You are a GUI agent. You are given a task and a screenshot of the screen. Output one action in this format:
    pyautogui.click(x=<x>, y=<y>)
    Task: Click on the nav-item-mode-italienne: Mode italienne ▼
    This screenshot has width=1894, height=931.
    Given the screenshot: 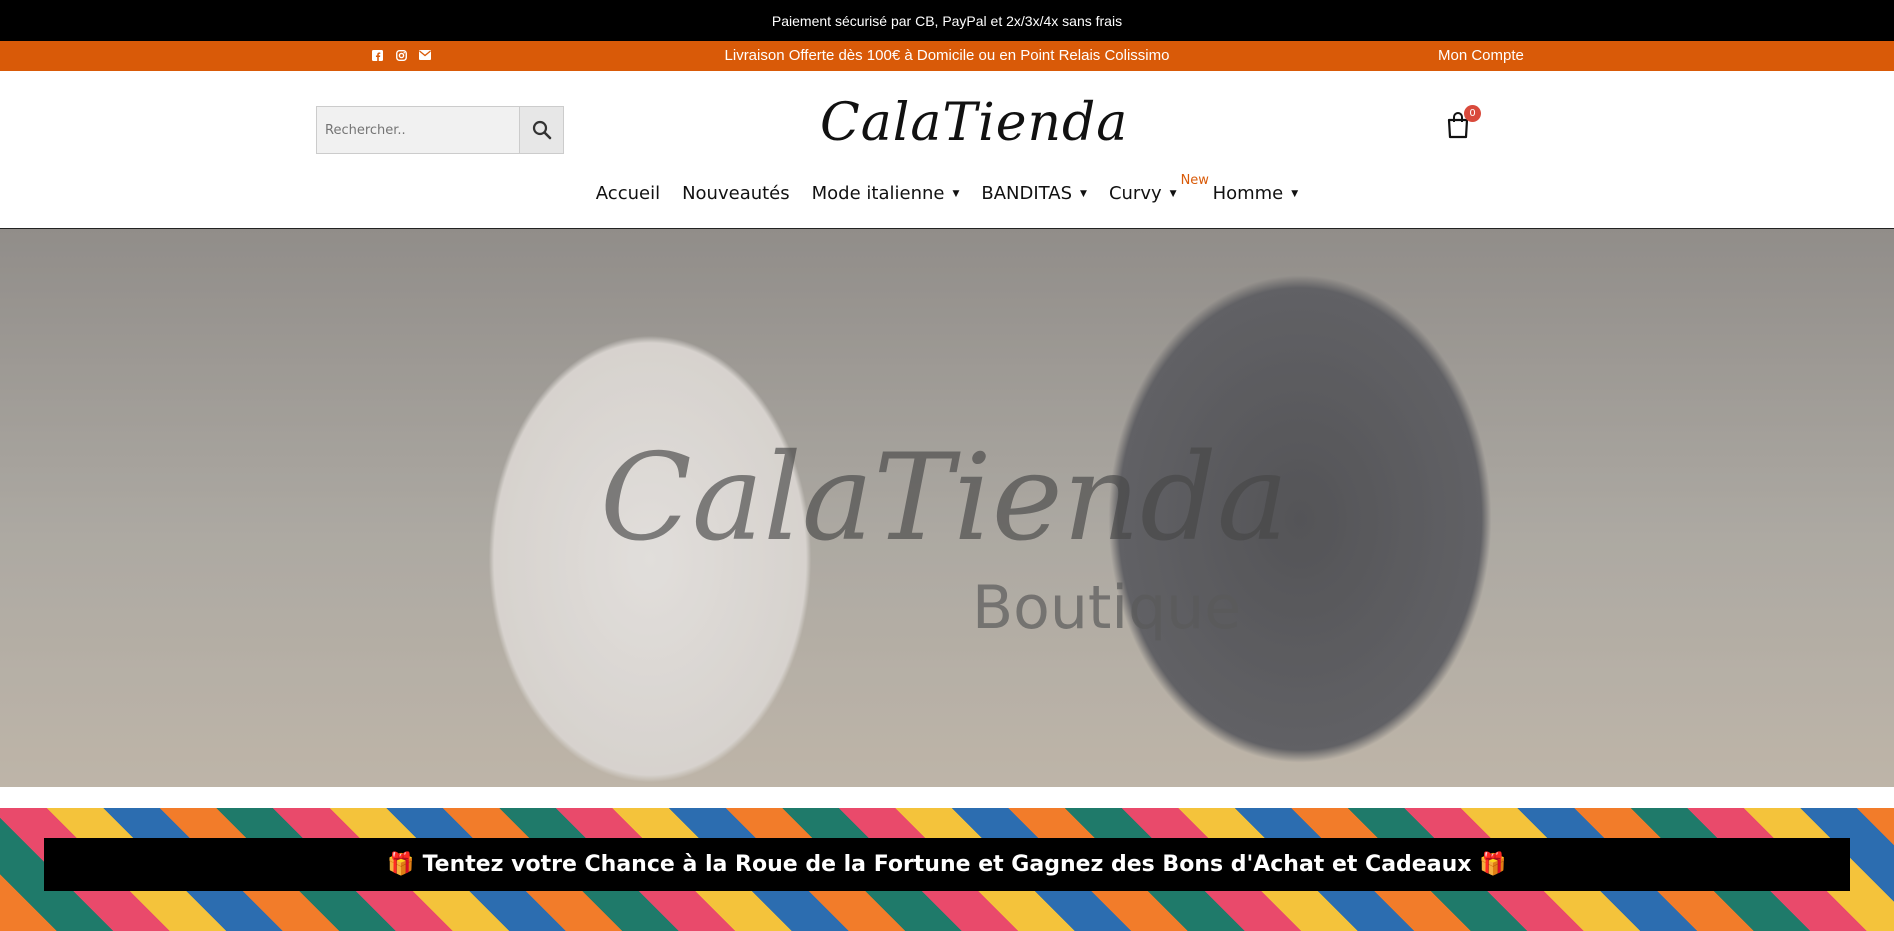 What is the action you would take?
    pyautogui.click(x=886, y=193)
    